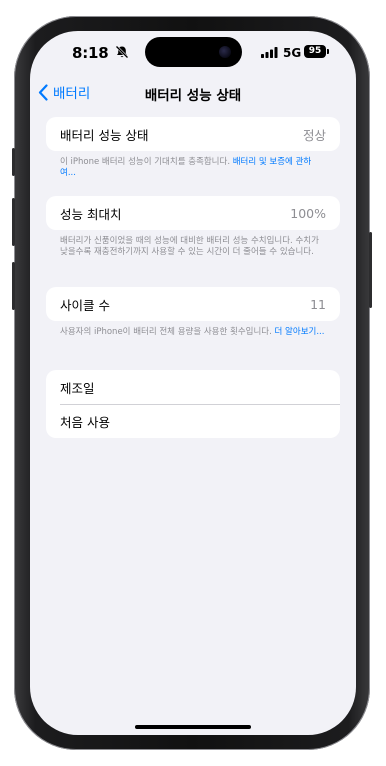  I want to click on dynamic-island, so click(193, 52).